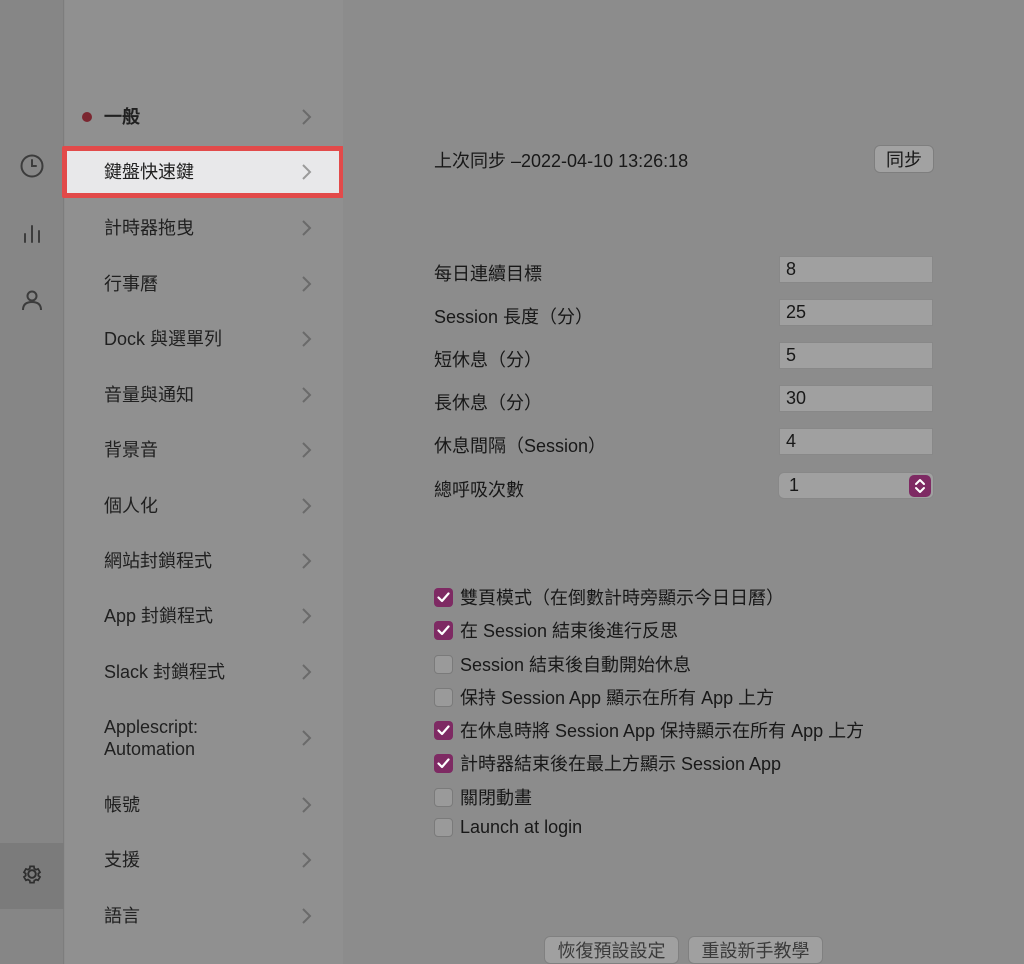  What do you see at coordinates (204, 284) in the screenshot?
I see `sidebar-item-calendar: 行事曆` at bounding box center [204, 284].